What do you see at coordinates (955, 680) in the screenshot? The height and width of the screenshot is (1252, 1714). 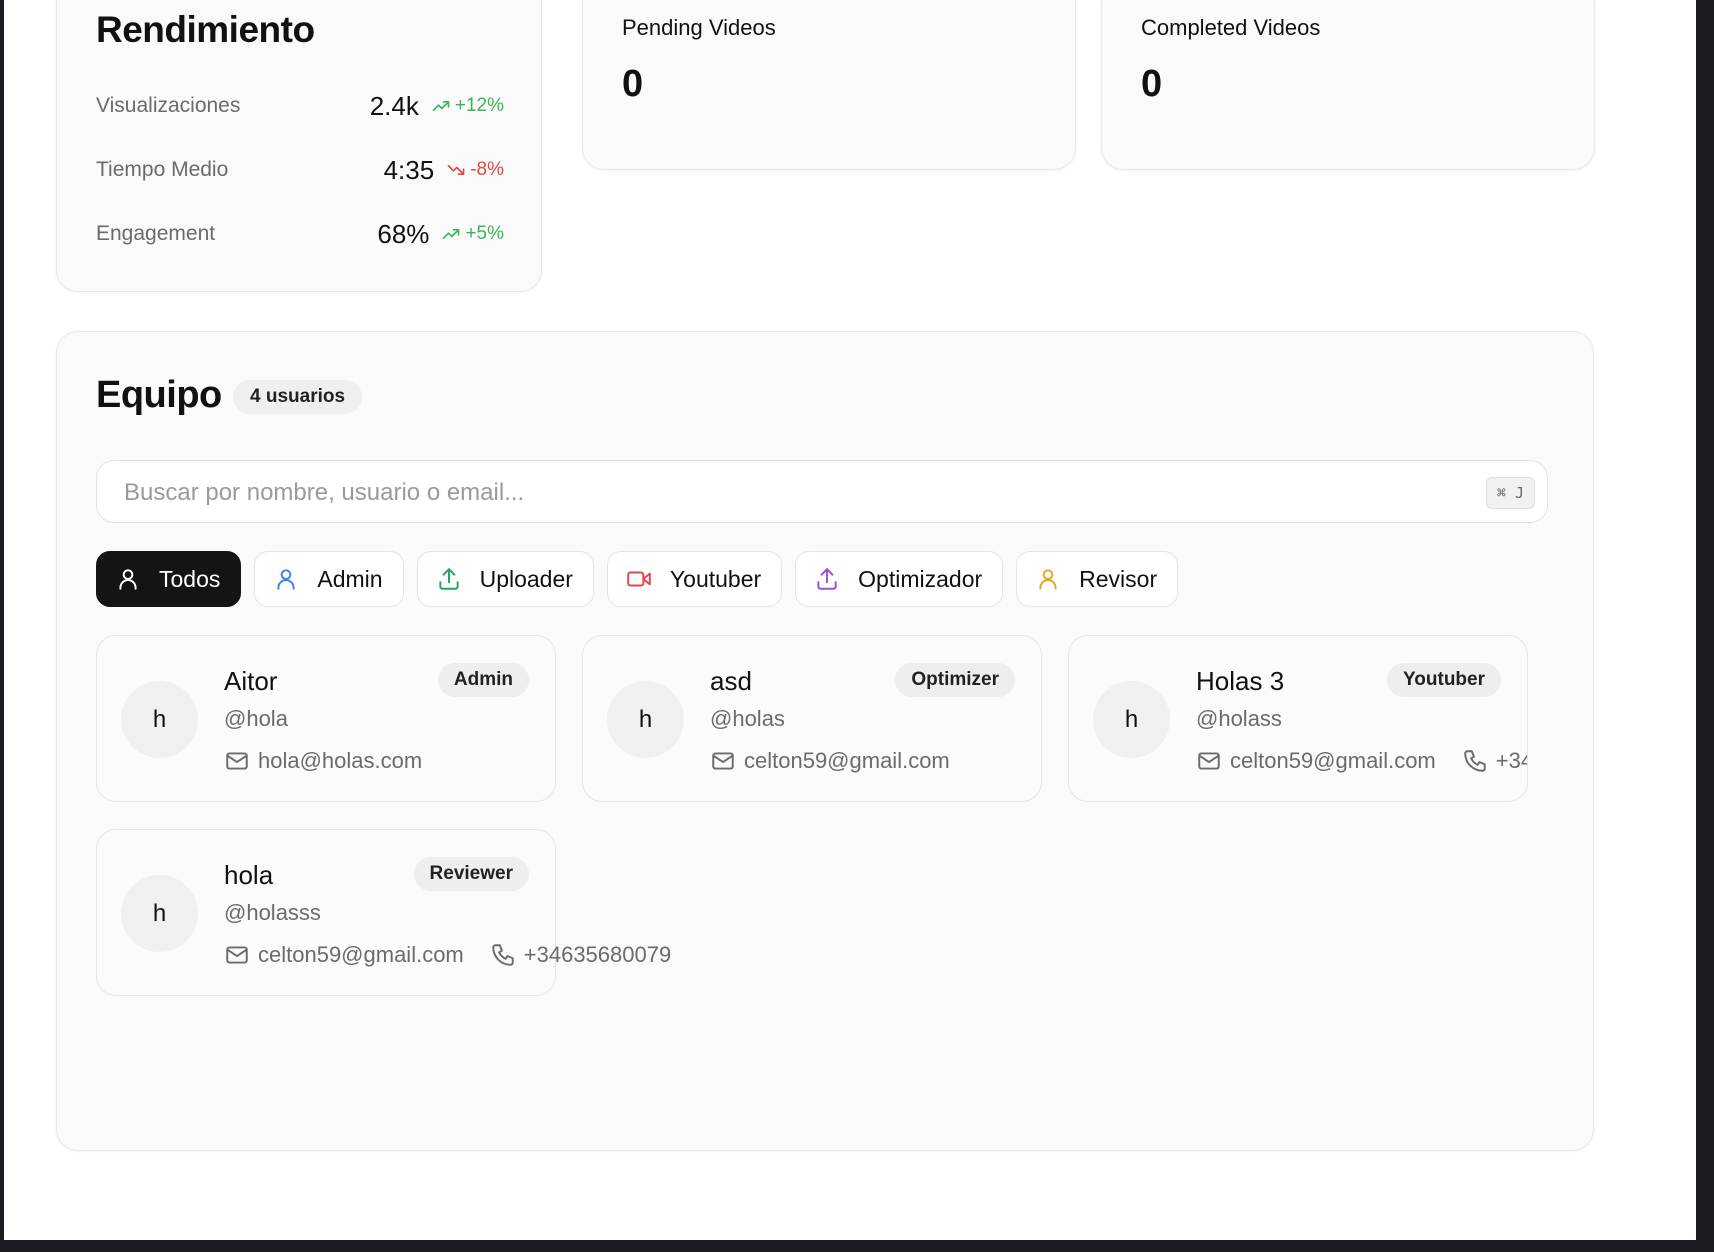 I see `role-badge: Optimizer` at bounding box center [955, 680].